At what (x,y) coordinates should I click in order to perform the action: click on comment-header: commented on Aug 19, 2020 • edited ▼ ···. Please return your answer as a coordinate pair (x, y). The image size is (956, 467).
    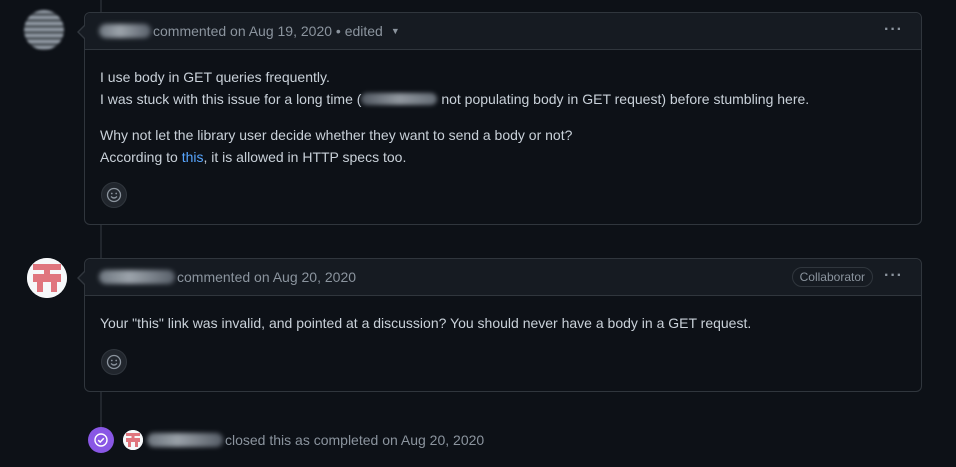
    Looking at the image, I should click on (503, 31).